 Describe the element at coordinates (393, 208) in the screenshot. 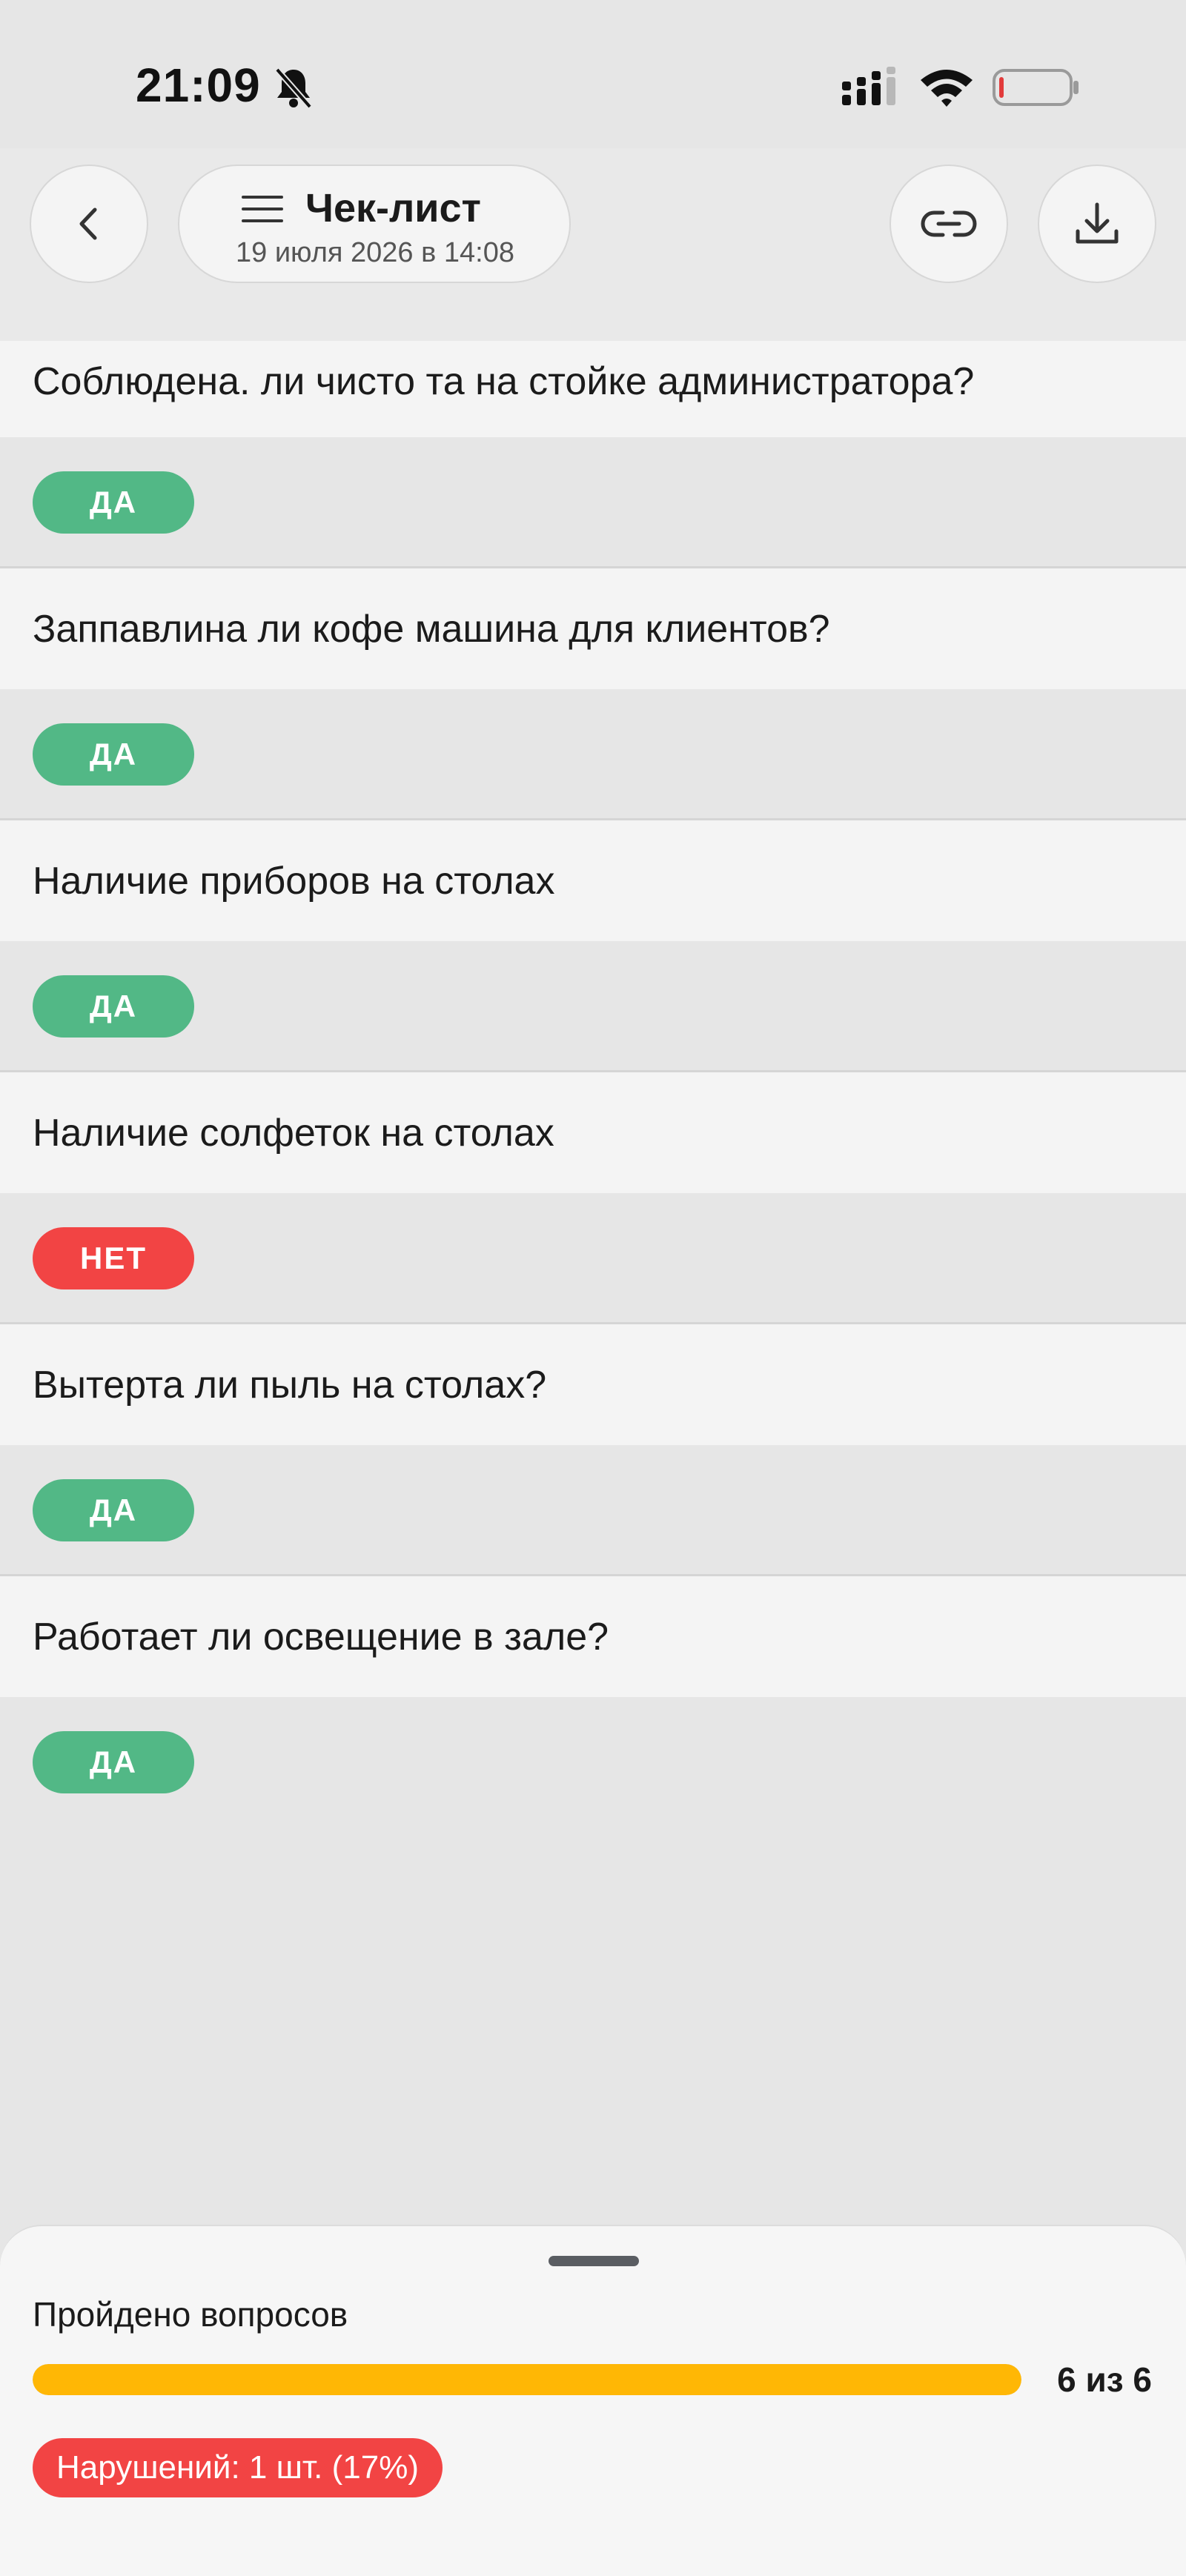

I see `page-title: Чек-лист` at that location.